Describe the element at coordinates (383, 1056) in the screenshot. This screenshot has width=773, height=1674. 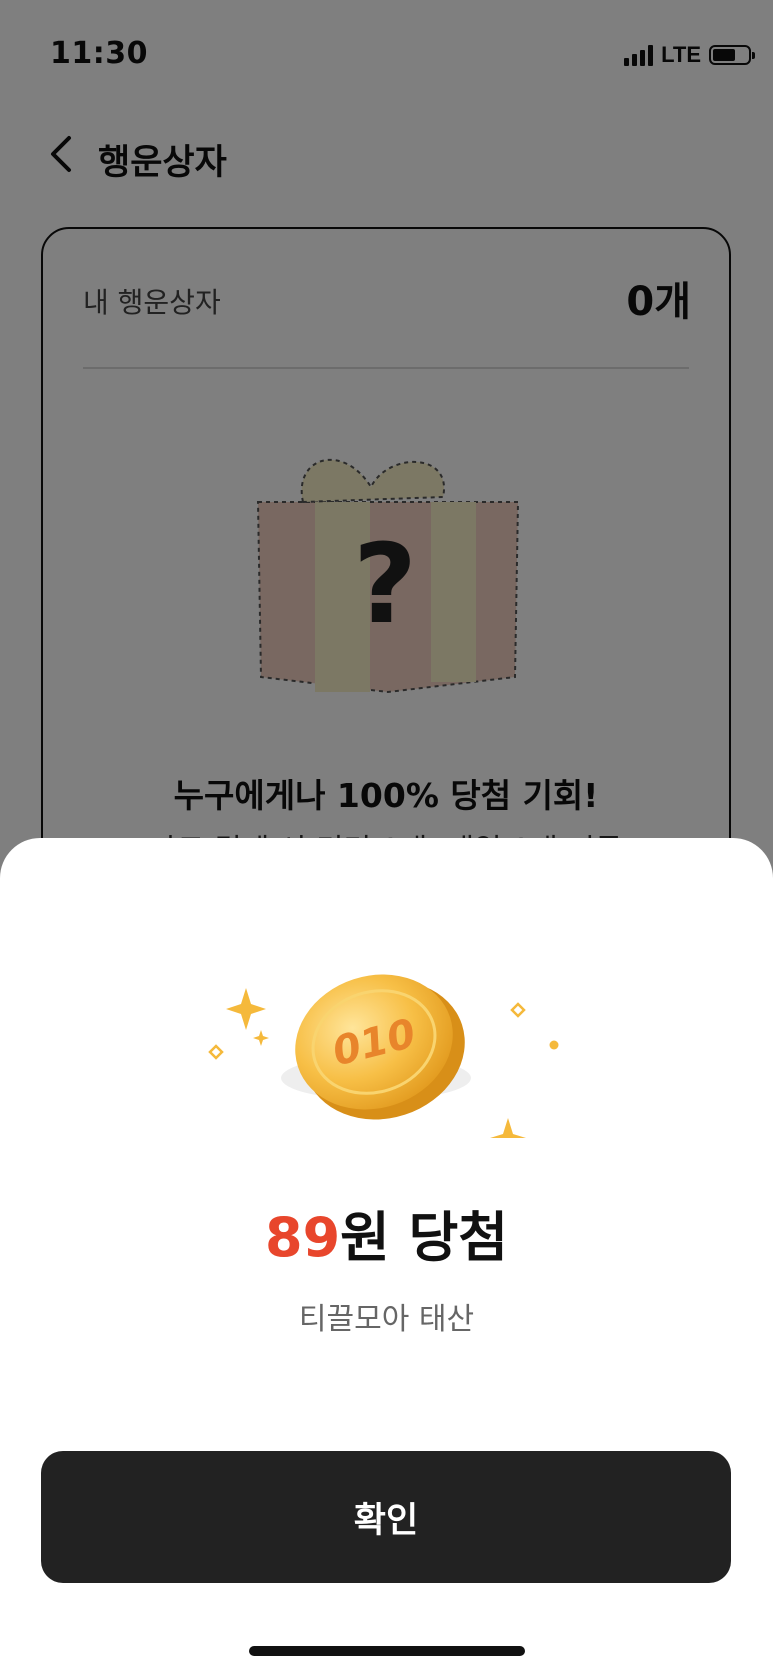
I see `coin-icon: 010` at that location.